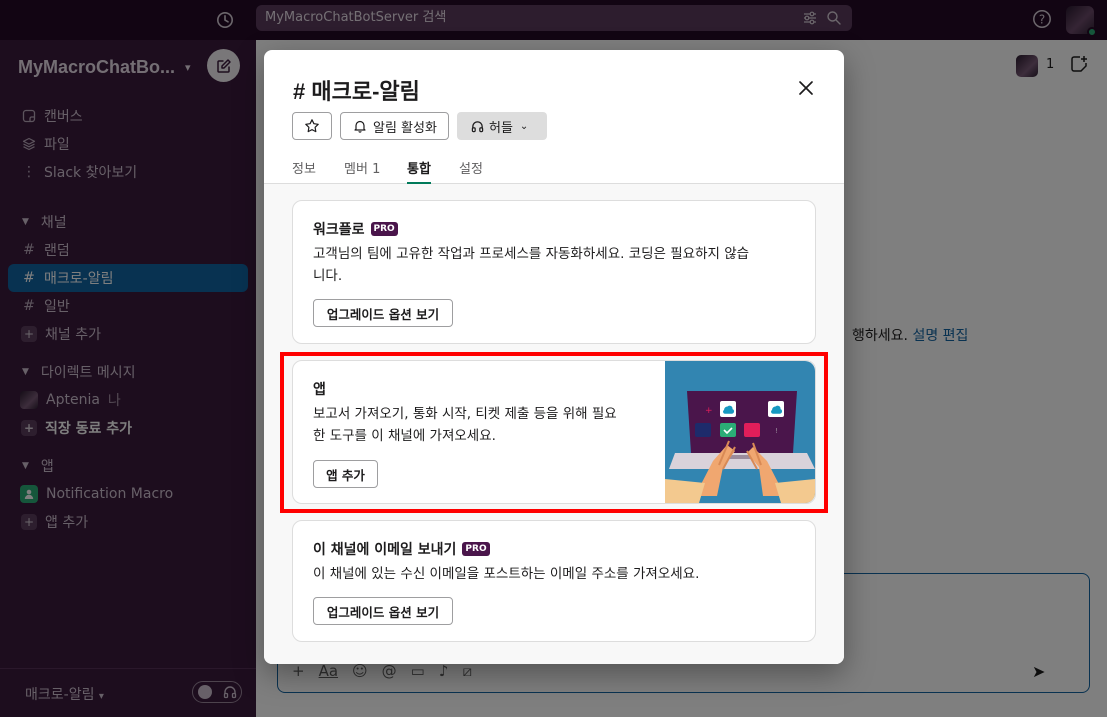 The image size is (1107, 717). What do you see at coordinates (419, 171) in the screenshot?
I see `tab-integrations: 통합` at bounding box center [419, 171].